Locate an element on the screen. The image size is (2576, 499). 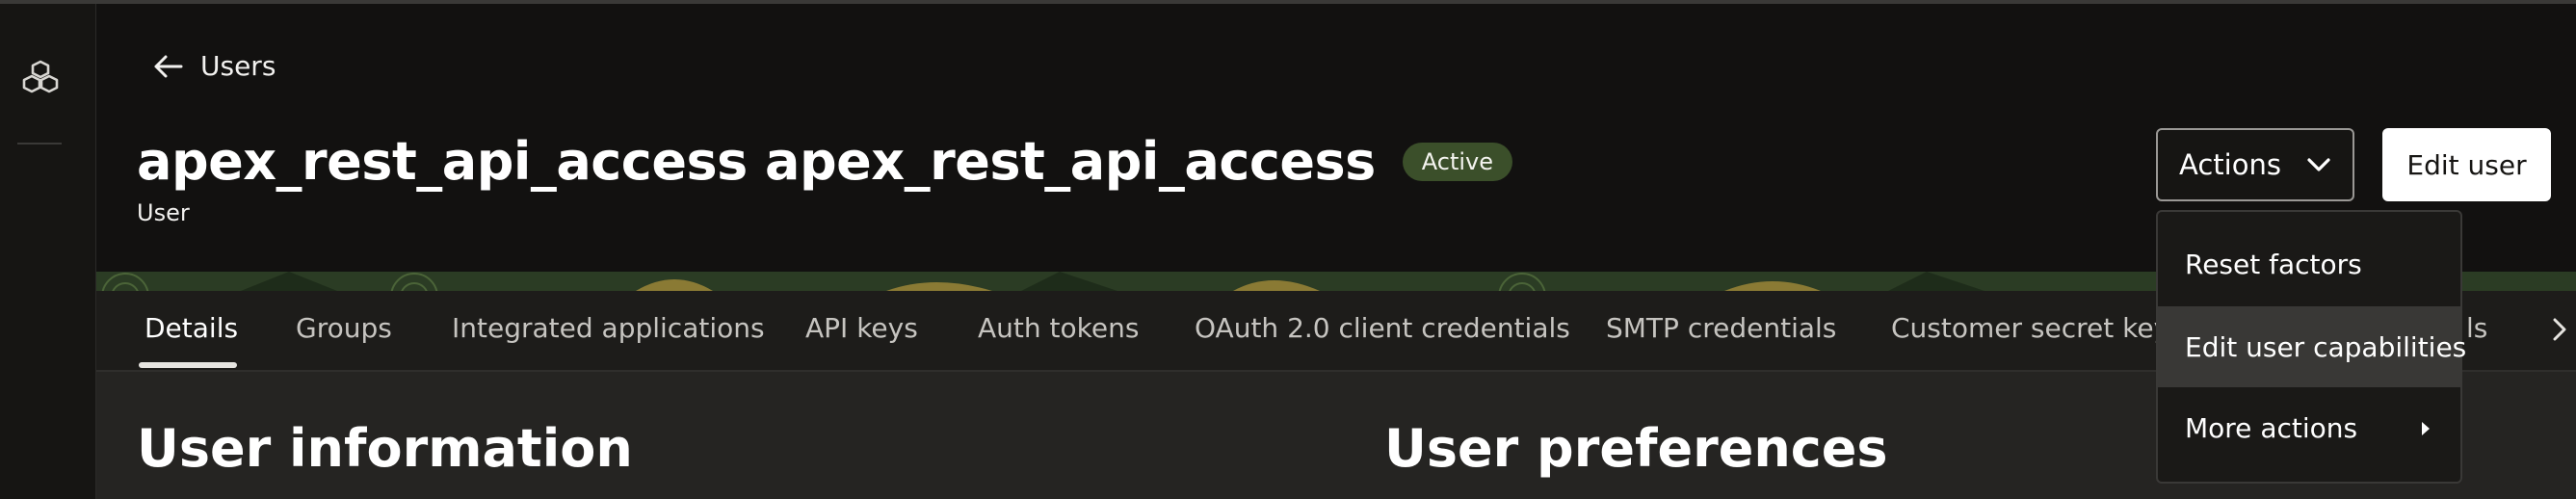
actions-button-label: Actions is located at coordinates (2230, 164).